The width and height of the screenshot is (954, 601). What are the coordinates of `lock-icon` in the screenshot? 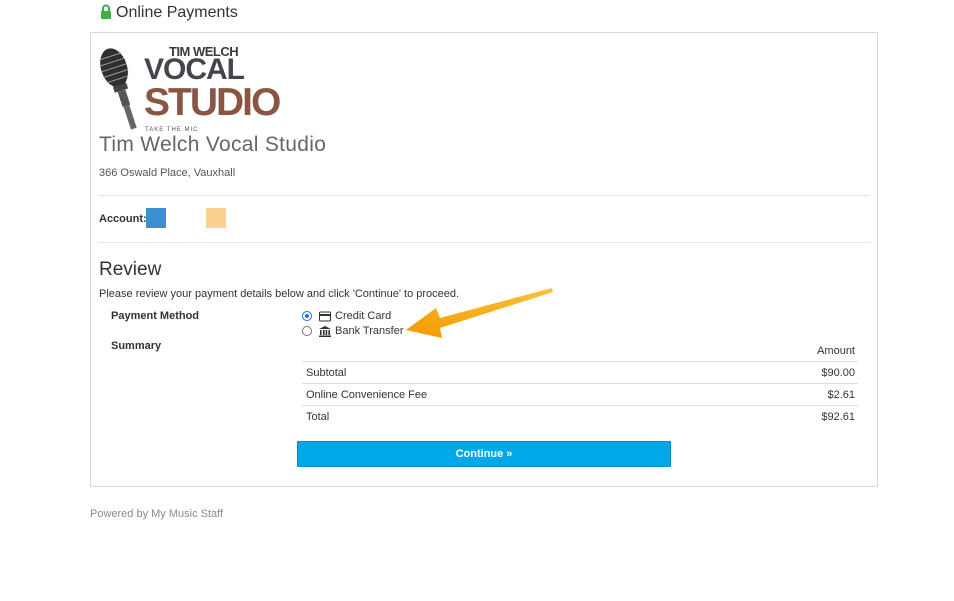 It's located at (106, 11).